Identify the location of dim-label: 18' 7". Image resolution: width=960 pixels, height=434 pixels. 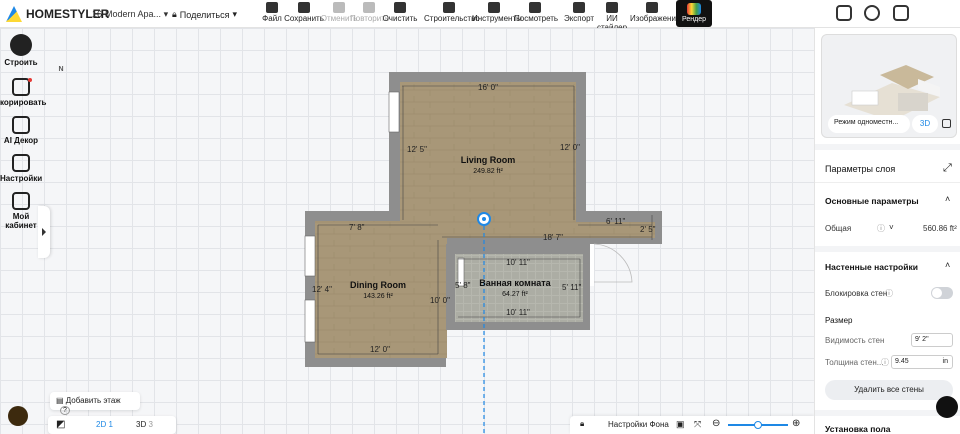
(553, 237).